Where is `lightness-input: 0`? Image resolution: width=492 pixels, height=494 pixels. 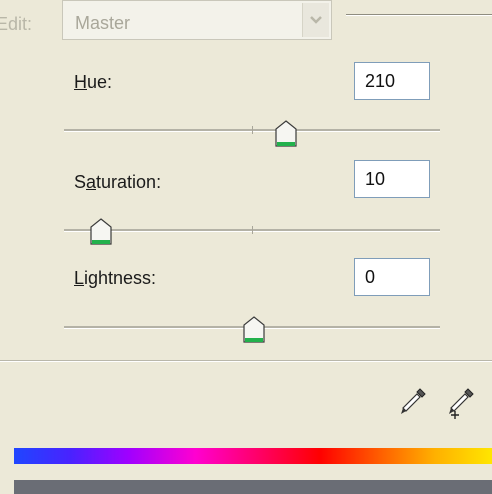 lightness-input: 0 is located at coordinates (392, 277).